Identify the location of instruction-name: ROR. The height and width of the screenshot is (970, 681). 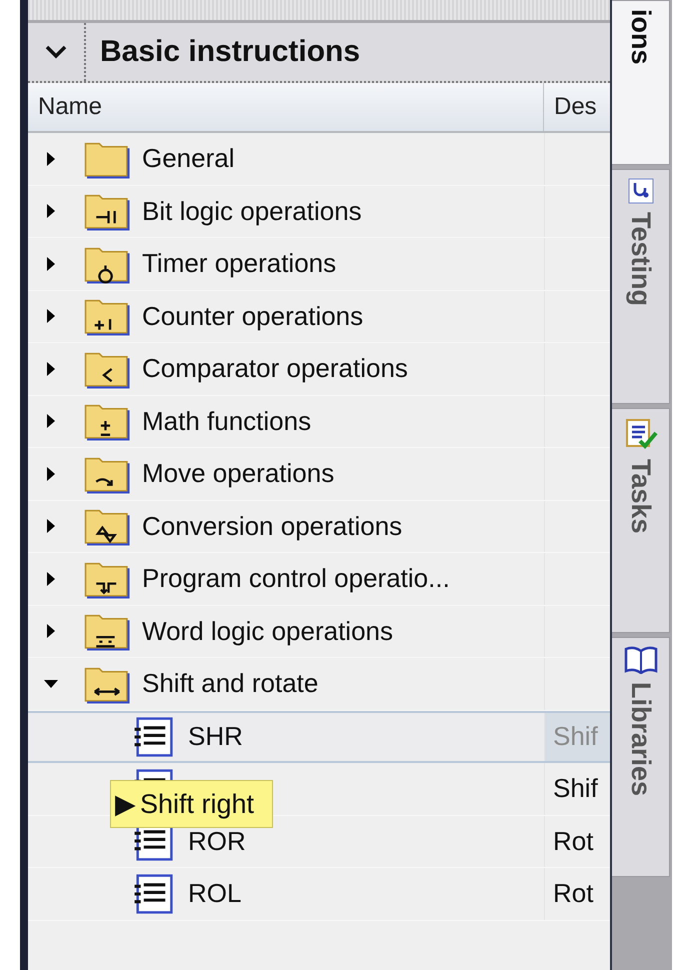
(217, 841).